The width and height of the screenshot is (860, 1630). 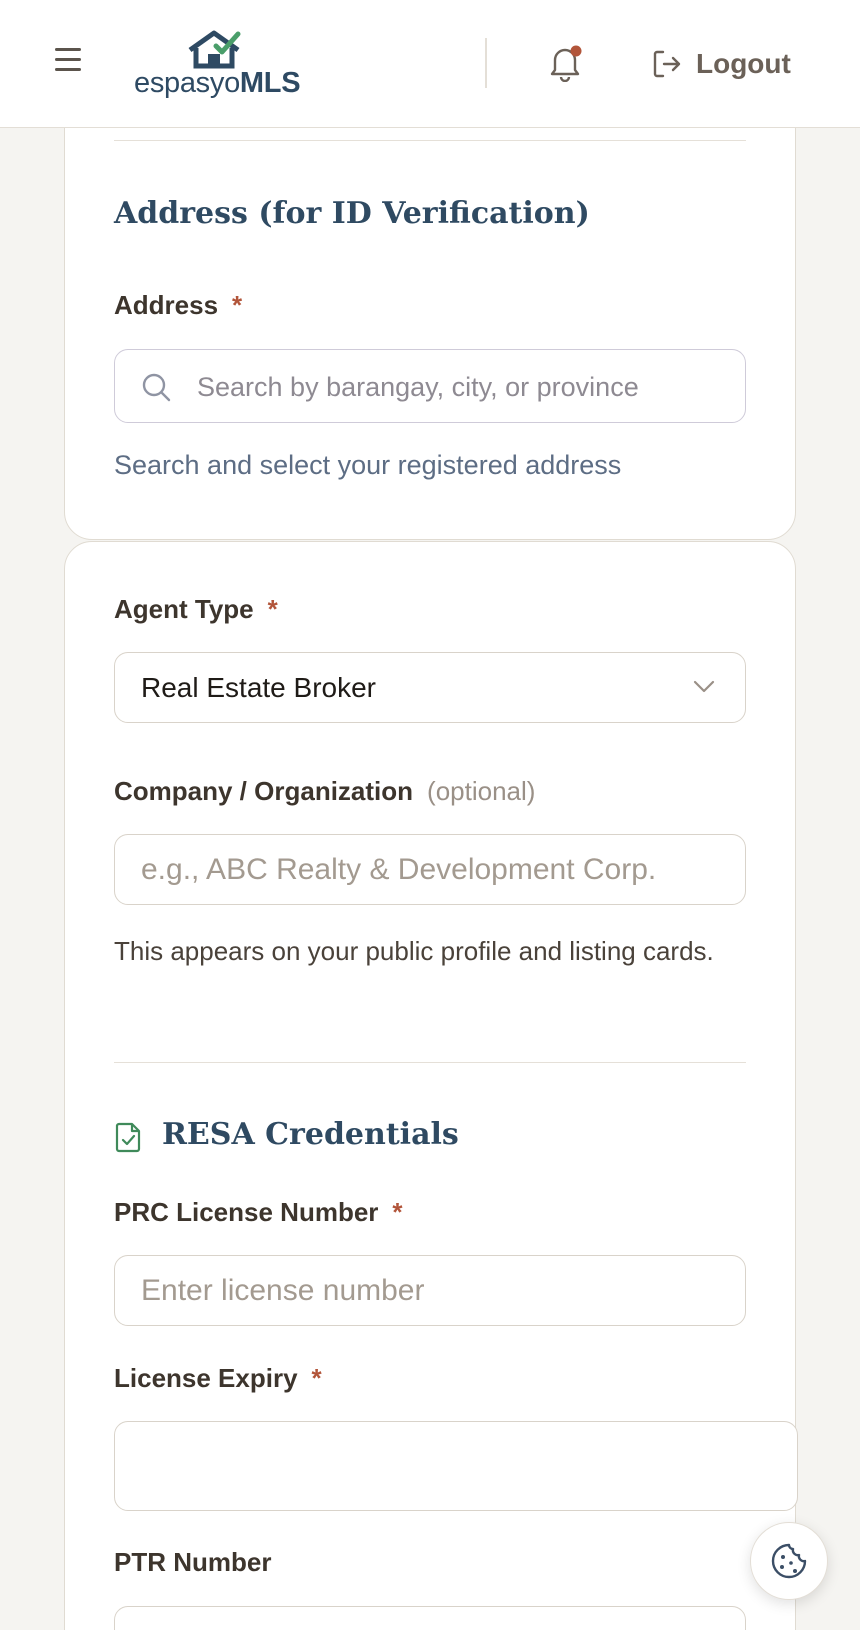 What do you see at coordinates (576, 51) in the screenshot?
I see `notification-badge` at bounding box center [576, 51].